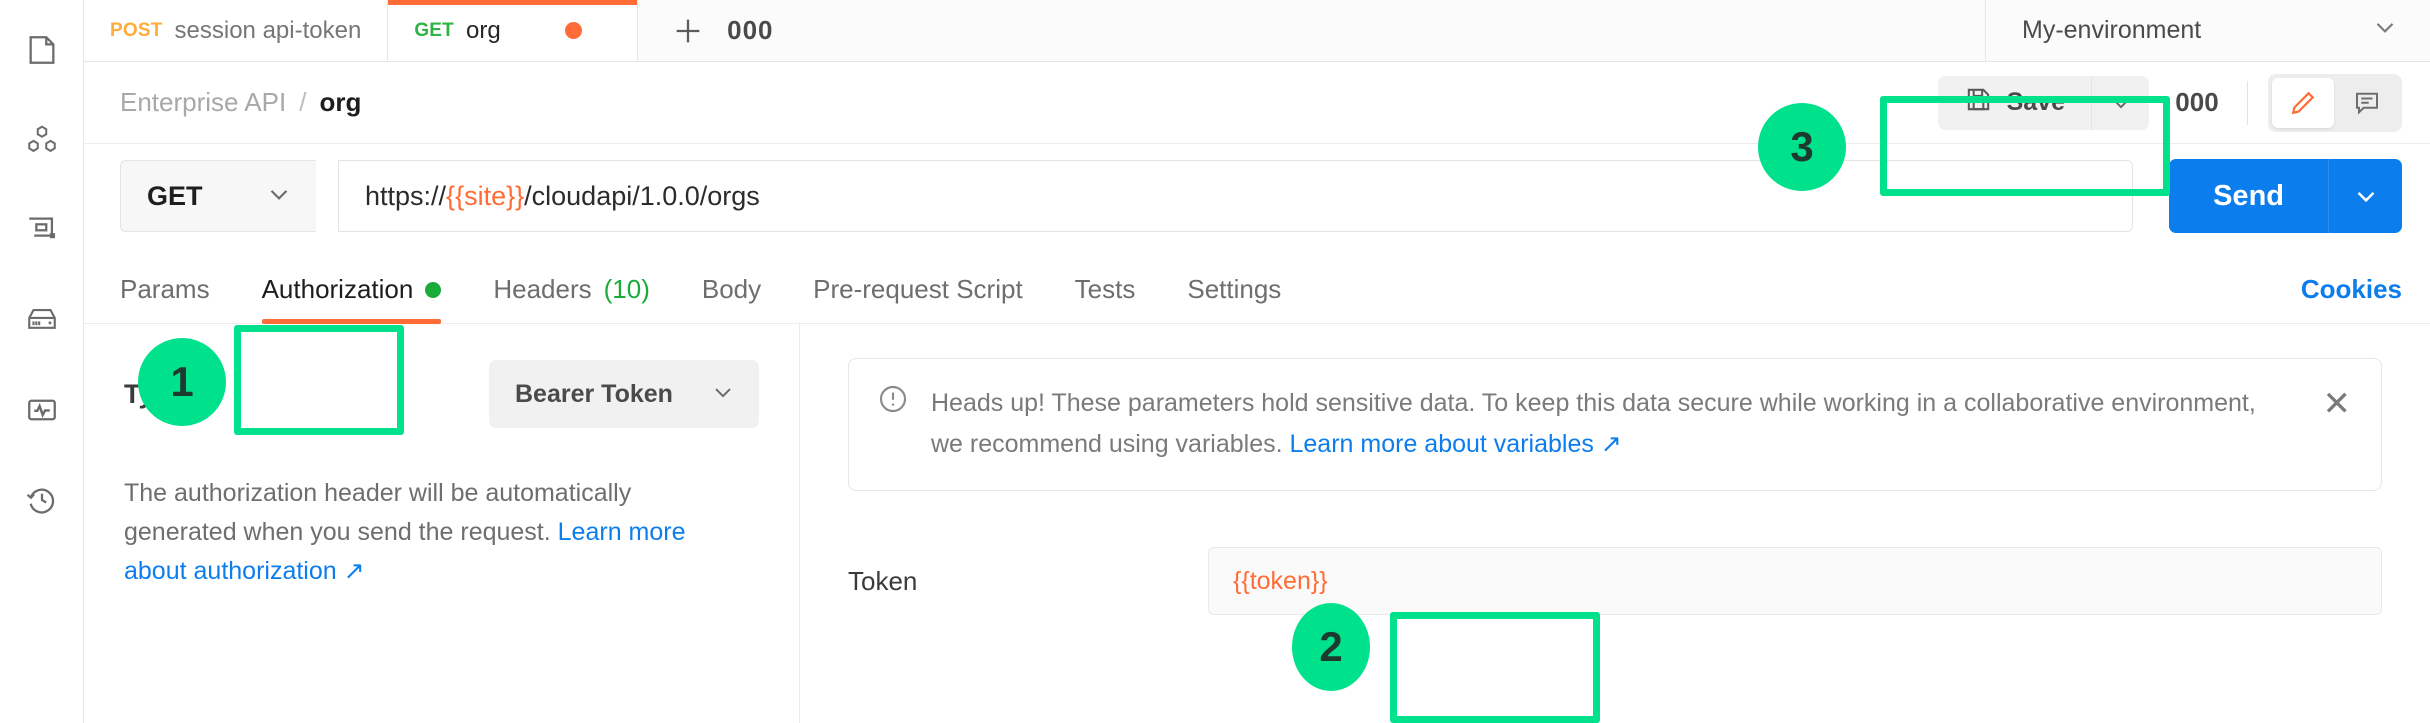  Describe the element at coordinates (513, 30) in the screenshot. I see `request-tab-org: GET org` at that location.